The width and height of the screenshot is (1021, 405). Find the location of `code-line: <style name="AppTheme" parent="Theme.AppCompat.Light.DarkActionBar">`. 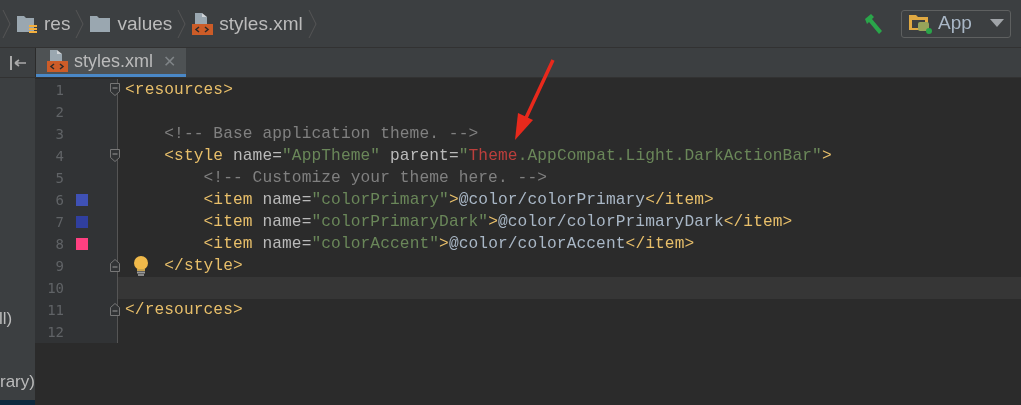

code-line: <style name="AppTheme" parent="Theme.AppCompat.Light.DarkActionBar"> is located at coordinates (498, 156).